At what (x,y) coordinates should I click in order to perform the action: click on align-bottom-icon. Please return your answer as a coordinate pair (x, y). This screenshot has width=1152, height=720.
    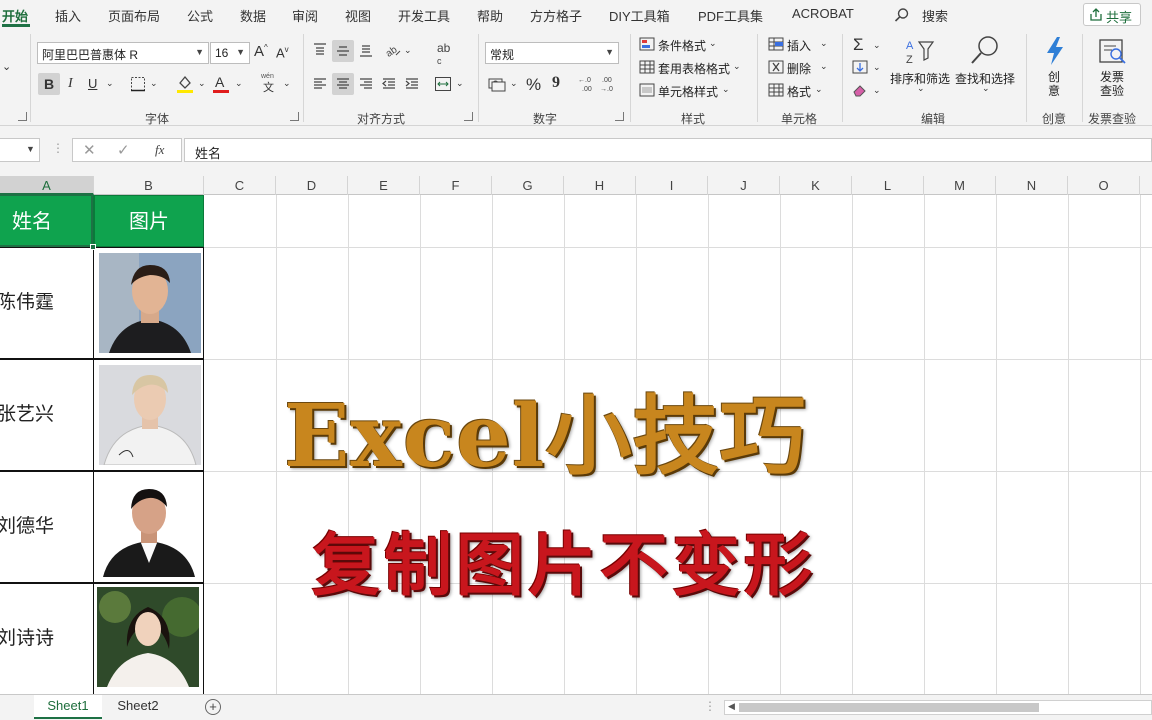
    Looking at the image, I should click on (366, 50).